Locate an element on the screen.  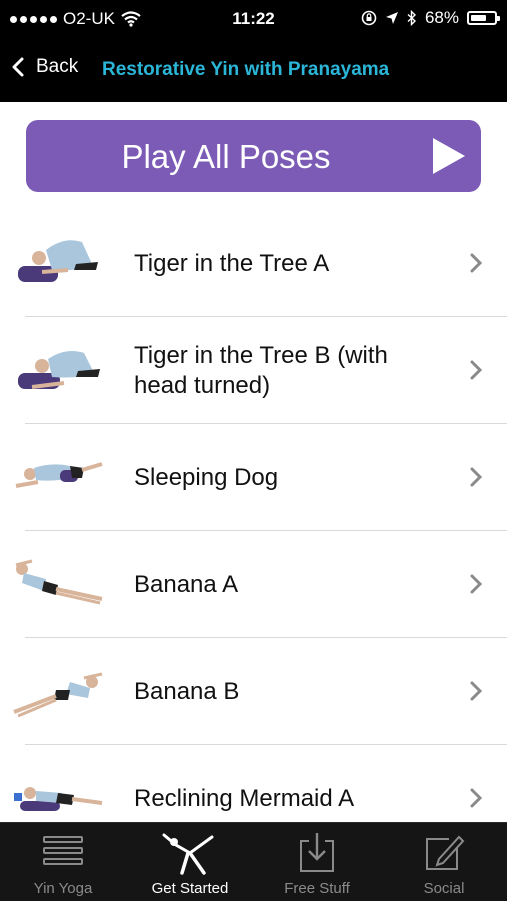
pose-row: Tiger in the Tree B (with head turned) is located at coordinates (253, 370).